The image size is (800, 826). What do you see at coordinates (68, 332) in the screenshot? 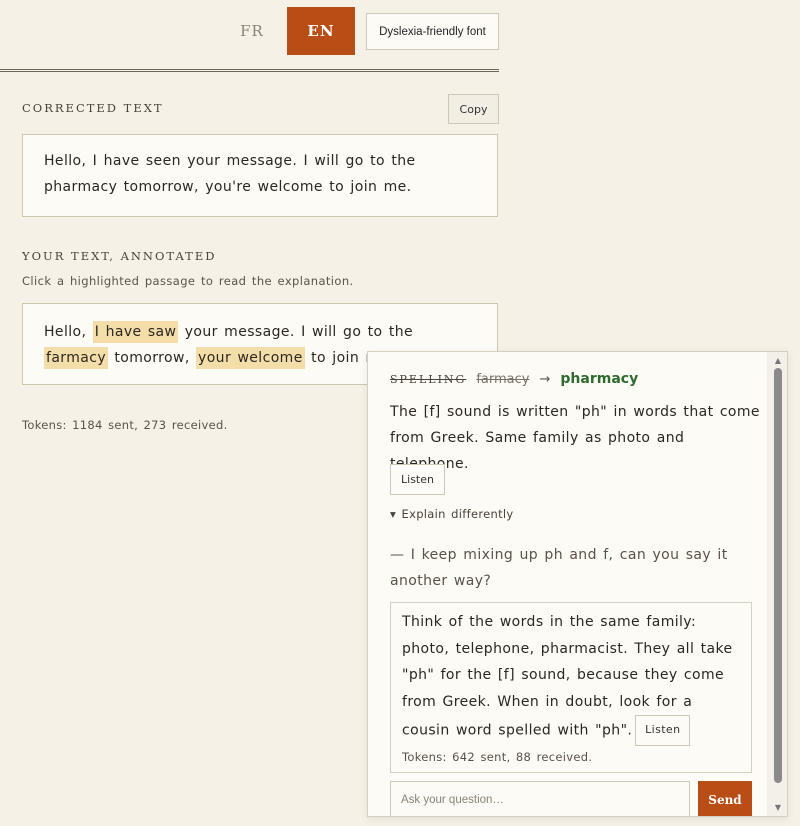
I see `annotated-segment: Hello,` at bounding box center [68, 332].